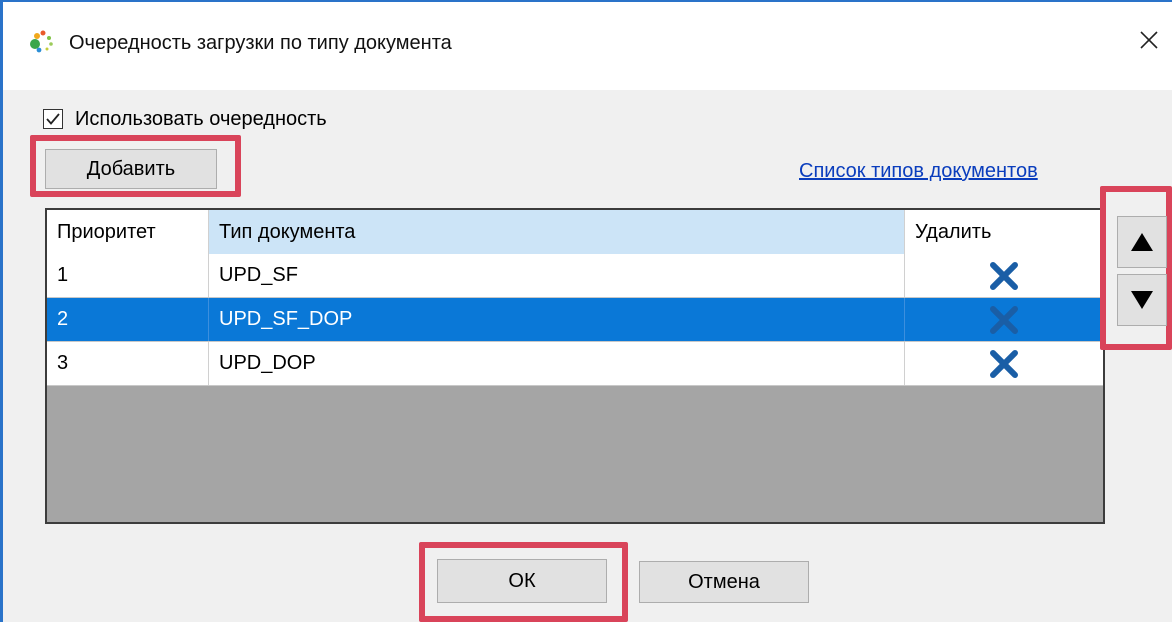  I want to click on table-row-selected: 2 UPD_SF_DOP, so click(575, 320).